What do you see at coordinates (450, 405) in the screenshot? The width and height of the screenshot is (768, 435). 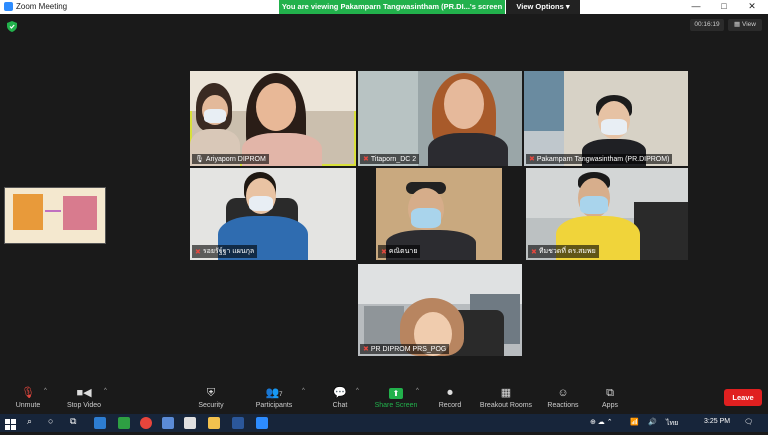 I see `record-label: Record` at bounding box center [450, 405].